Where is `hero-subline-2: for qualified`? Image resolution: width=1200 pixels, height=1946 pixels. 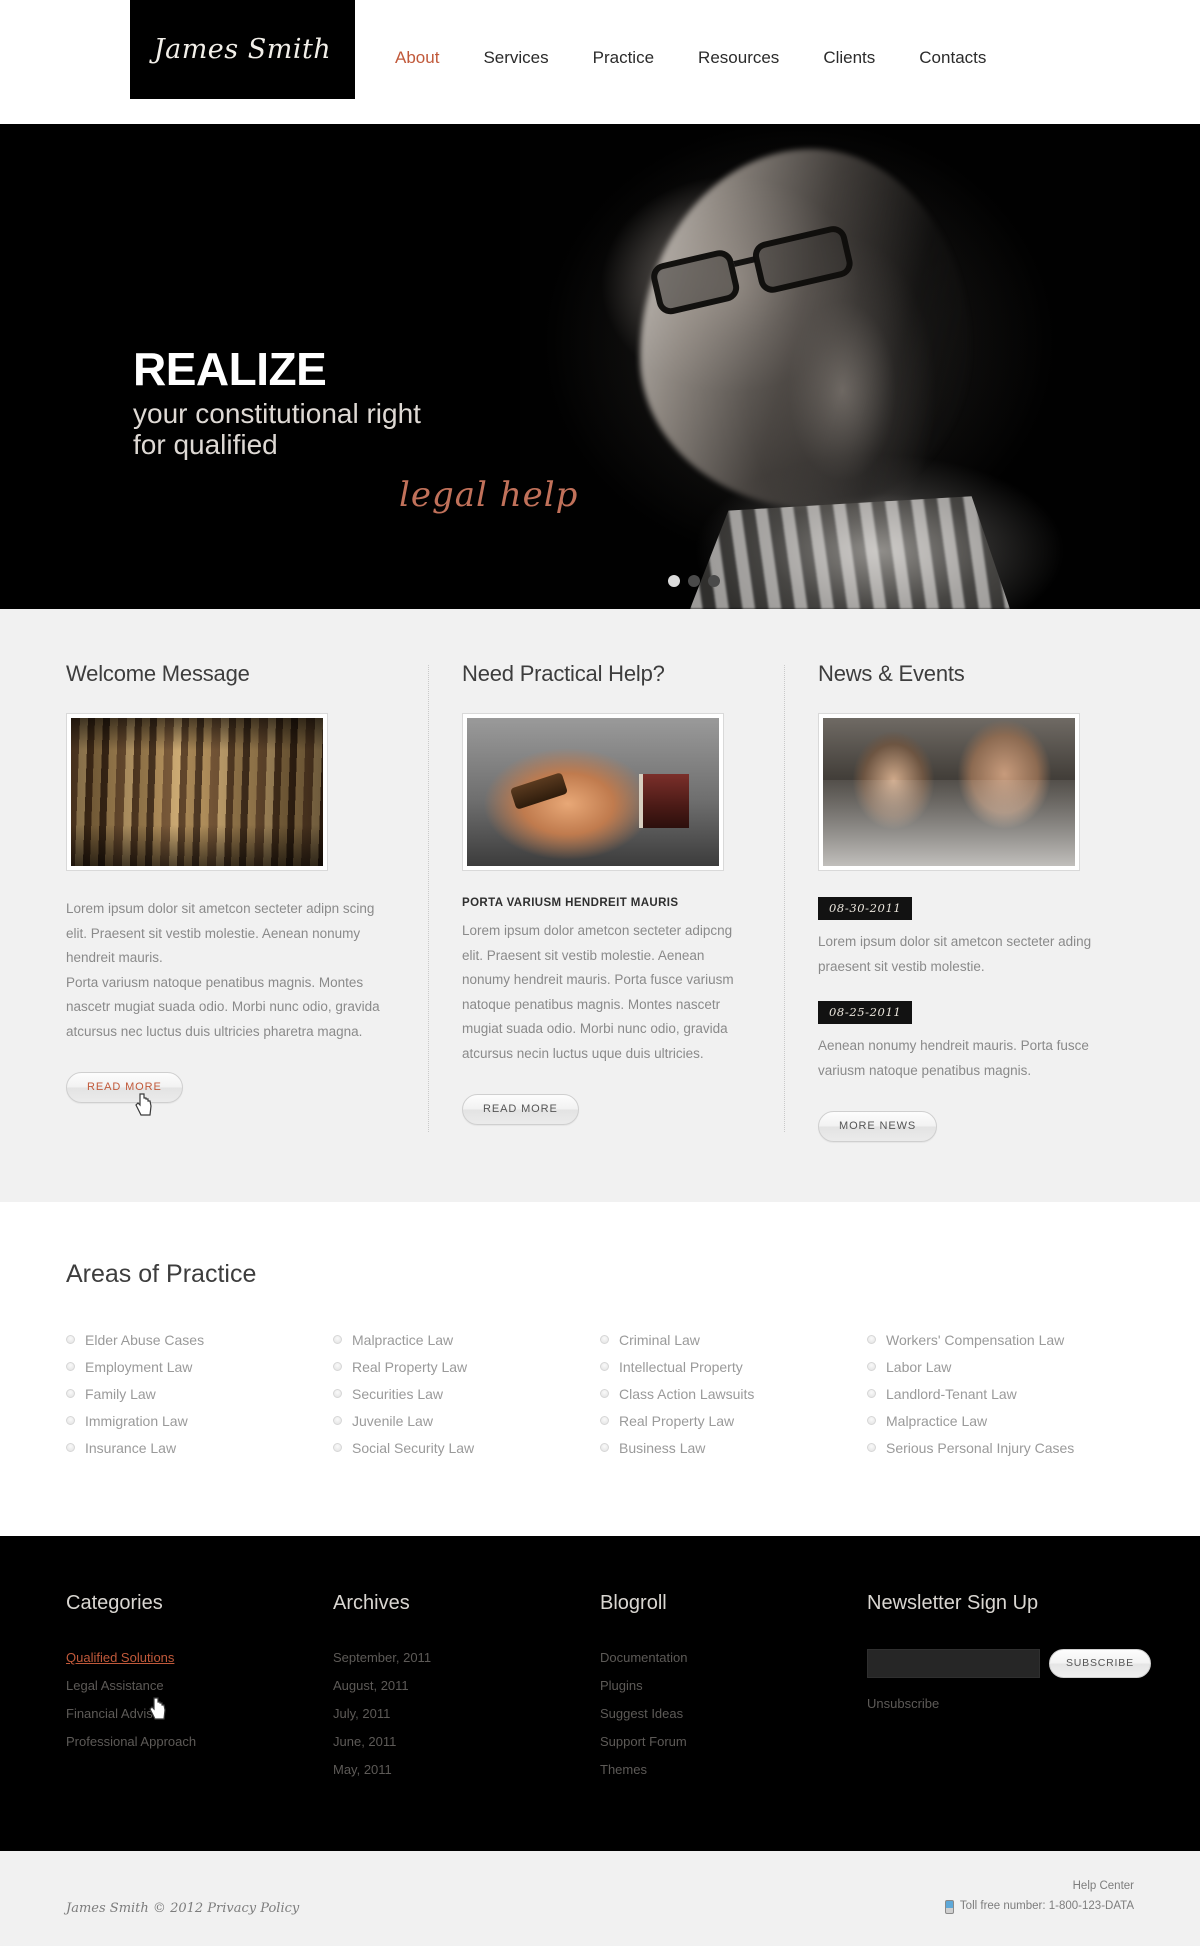
hero-subline-2: for qualified is located at coordinates (205, 445).